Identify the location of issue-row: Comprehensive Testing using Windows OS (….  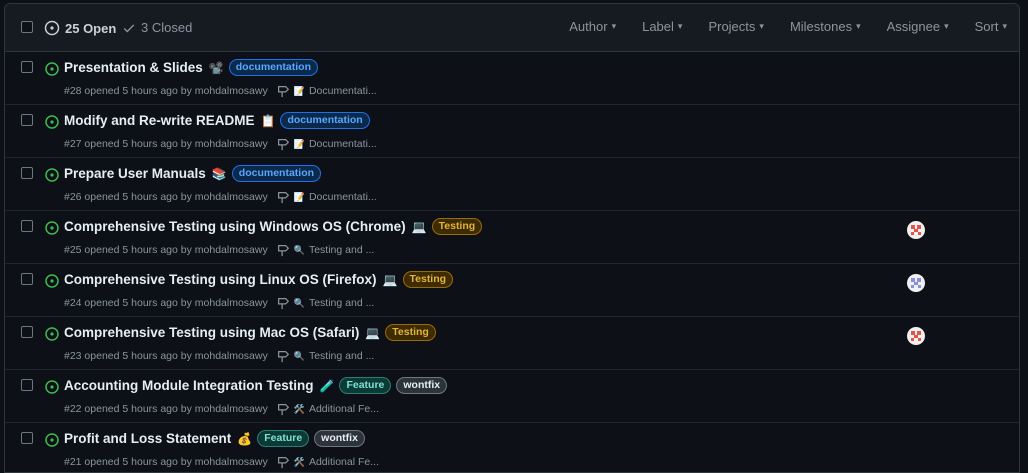
(512, 237).